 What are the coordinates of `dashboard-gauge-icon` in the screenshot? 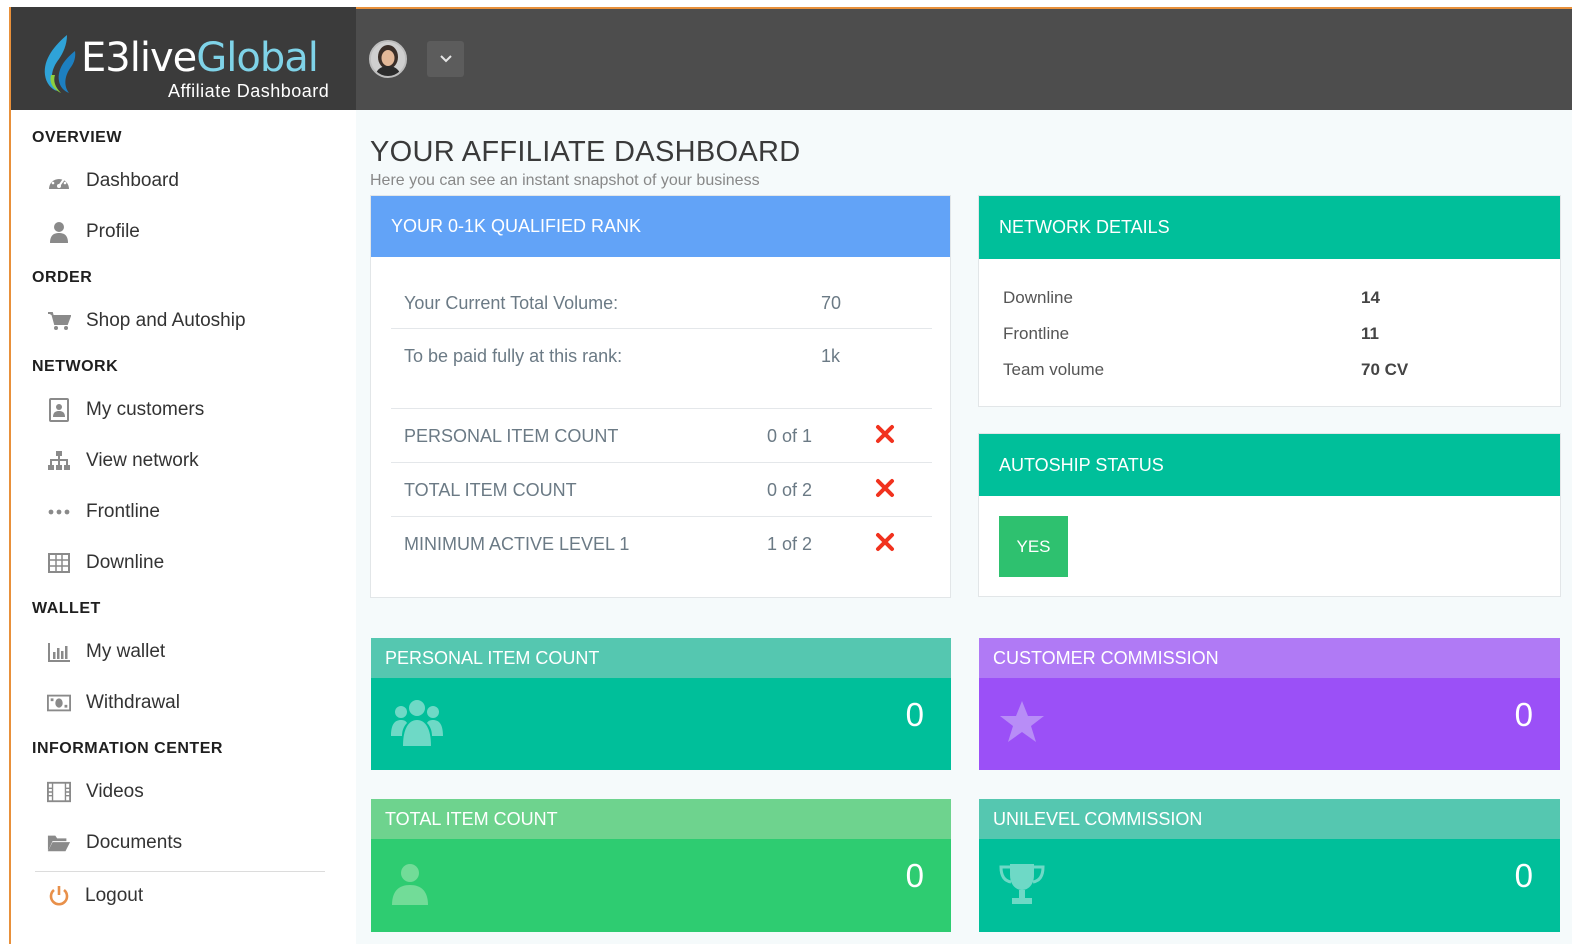 It's located at (59, 181).